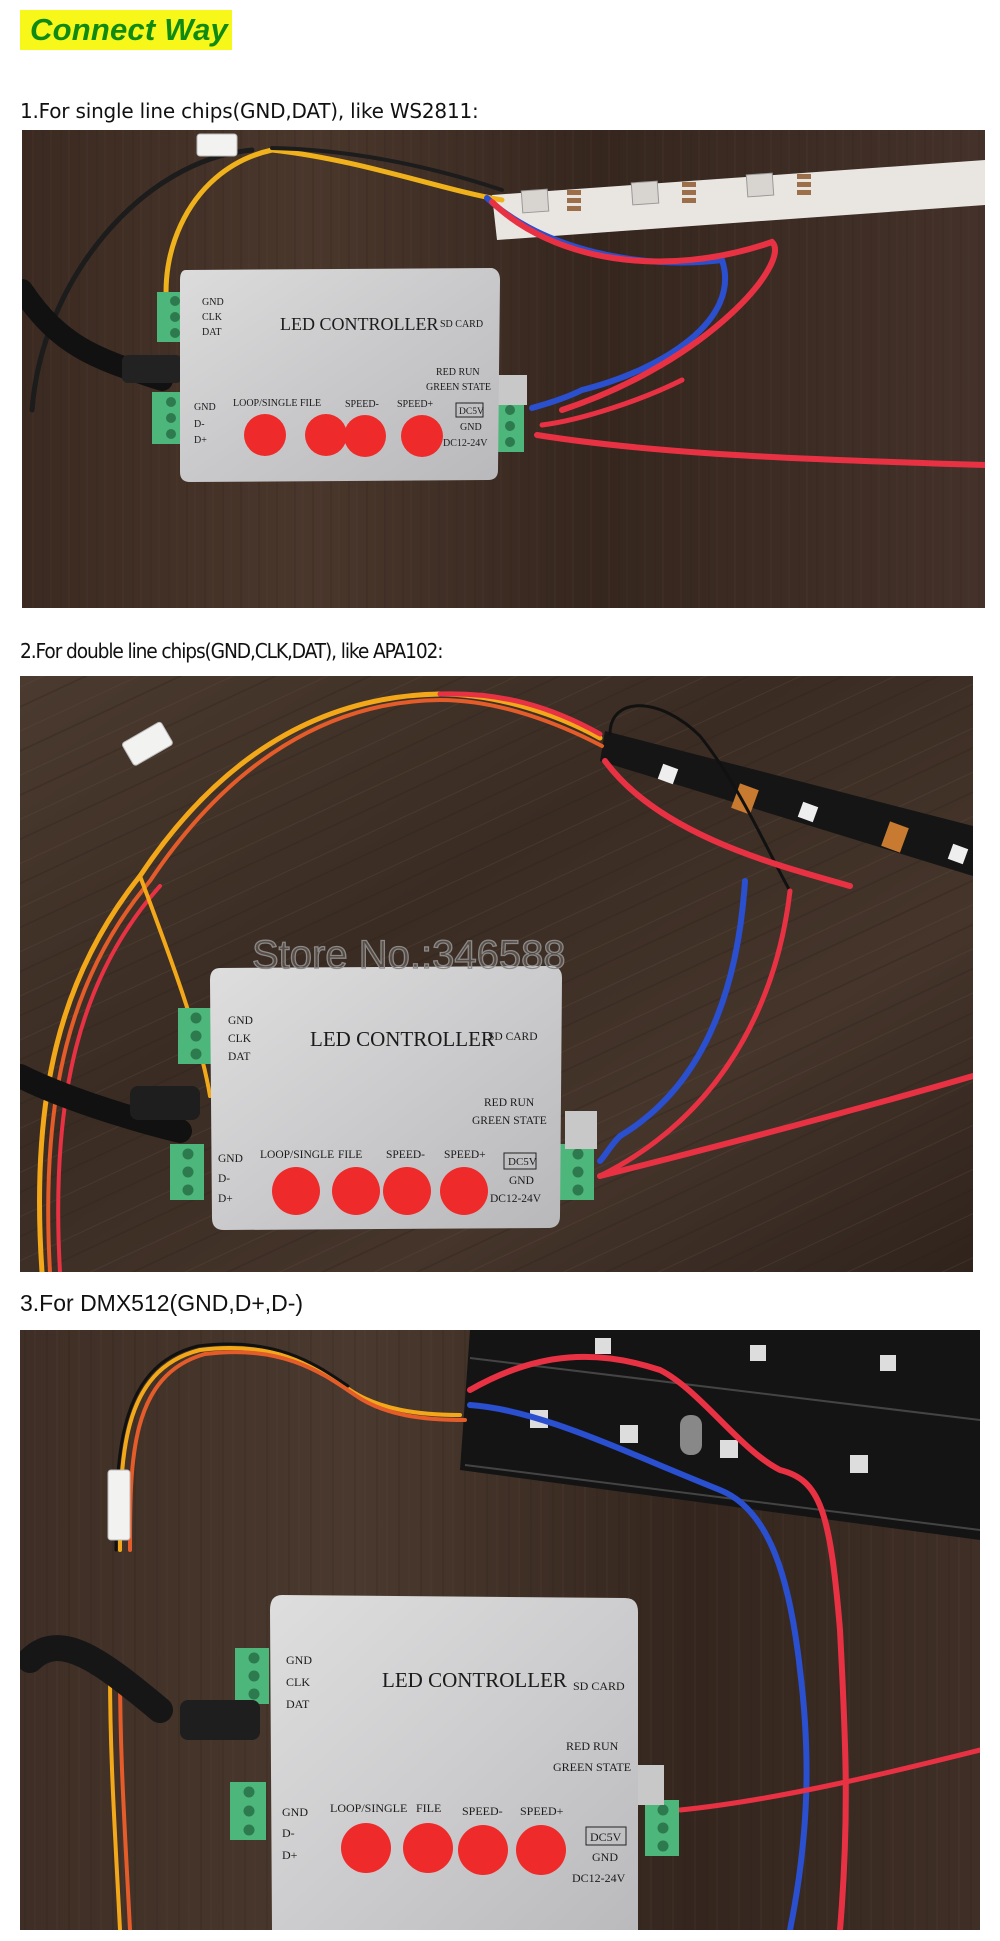  What do you see at coordinates (162, 1303) in the screenshot?
I see `section-3-caption: 3.For DMX512(GND,D+,D-)` at bounding box center [162, 1303].